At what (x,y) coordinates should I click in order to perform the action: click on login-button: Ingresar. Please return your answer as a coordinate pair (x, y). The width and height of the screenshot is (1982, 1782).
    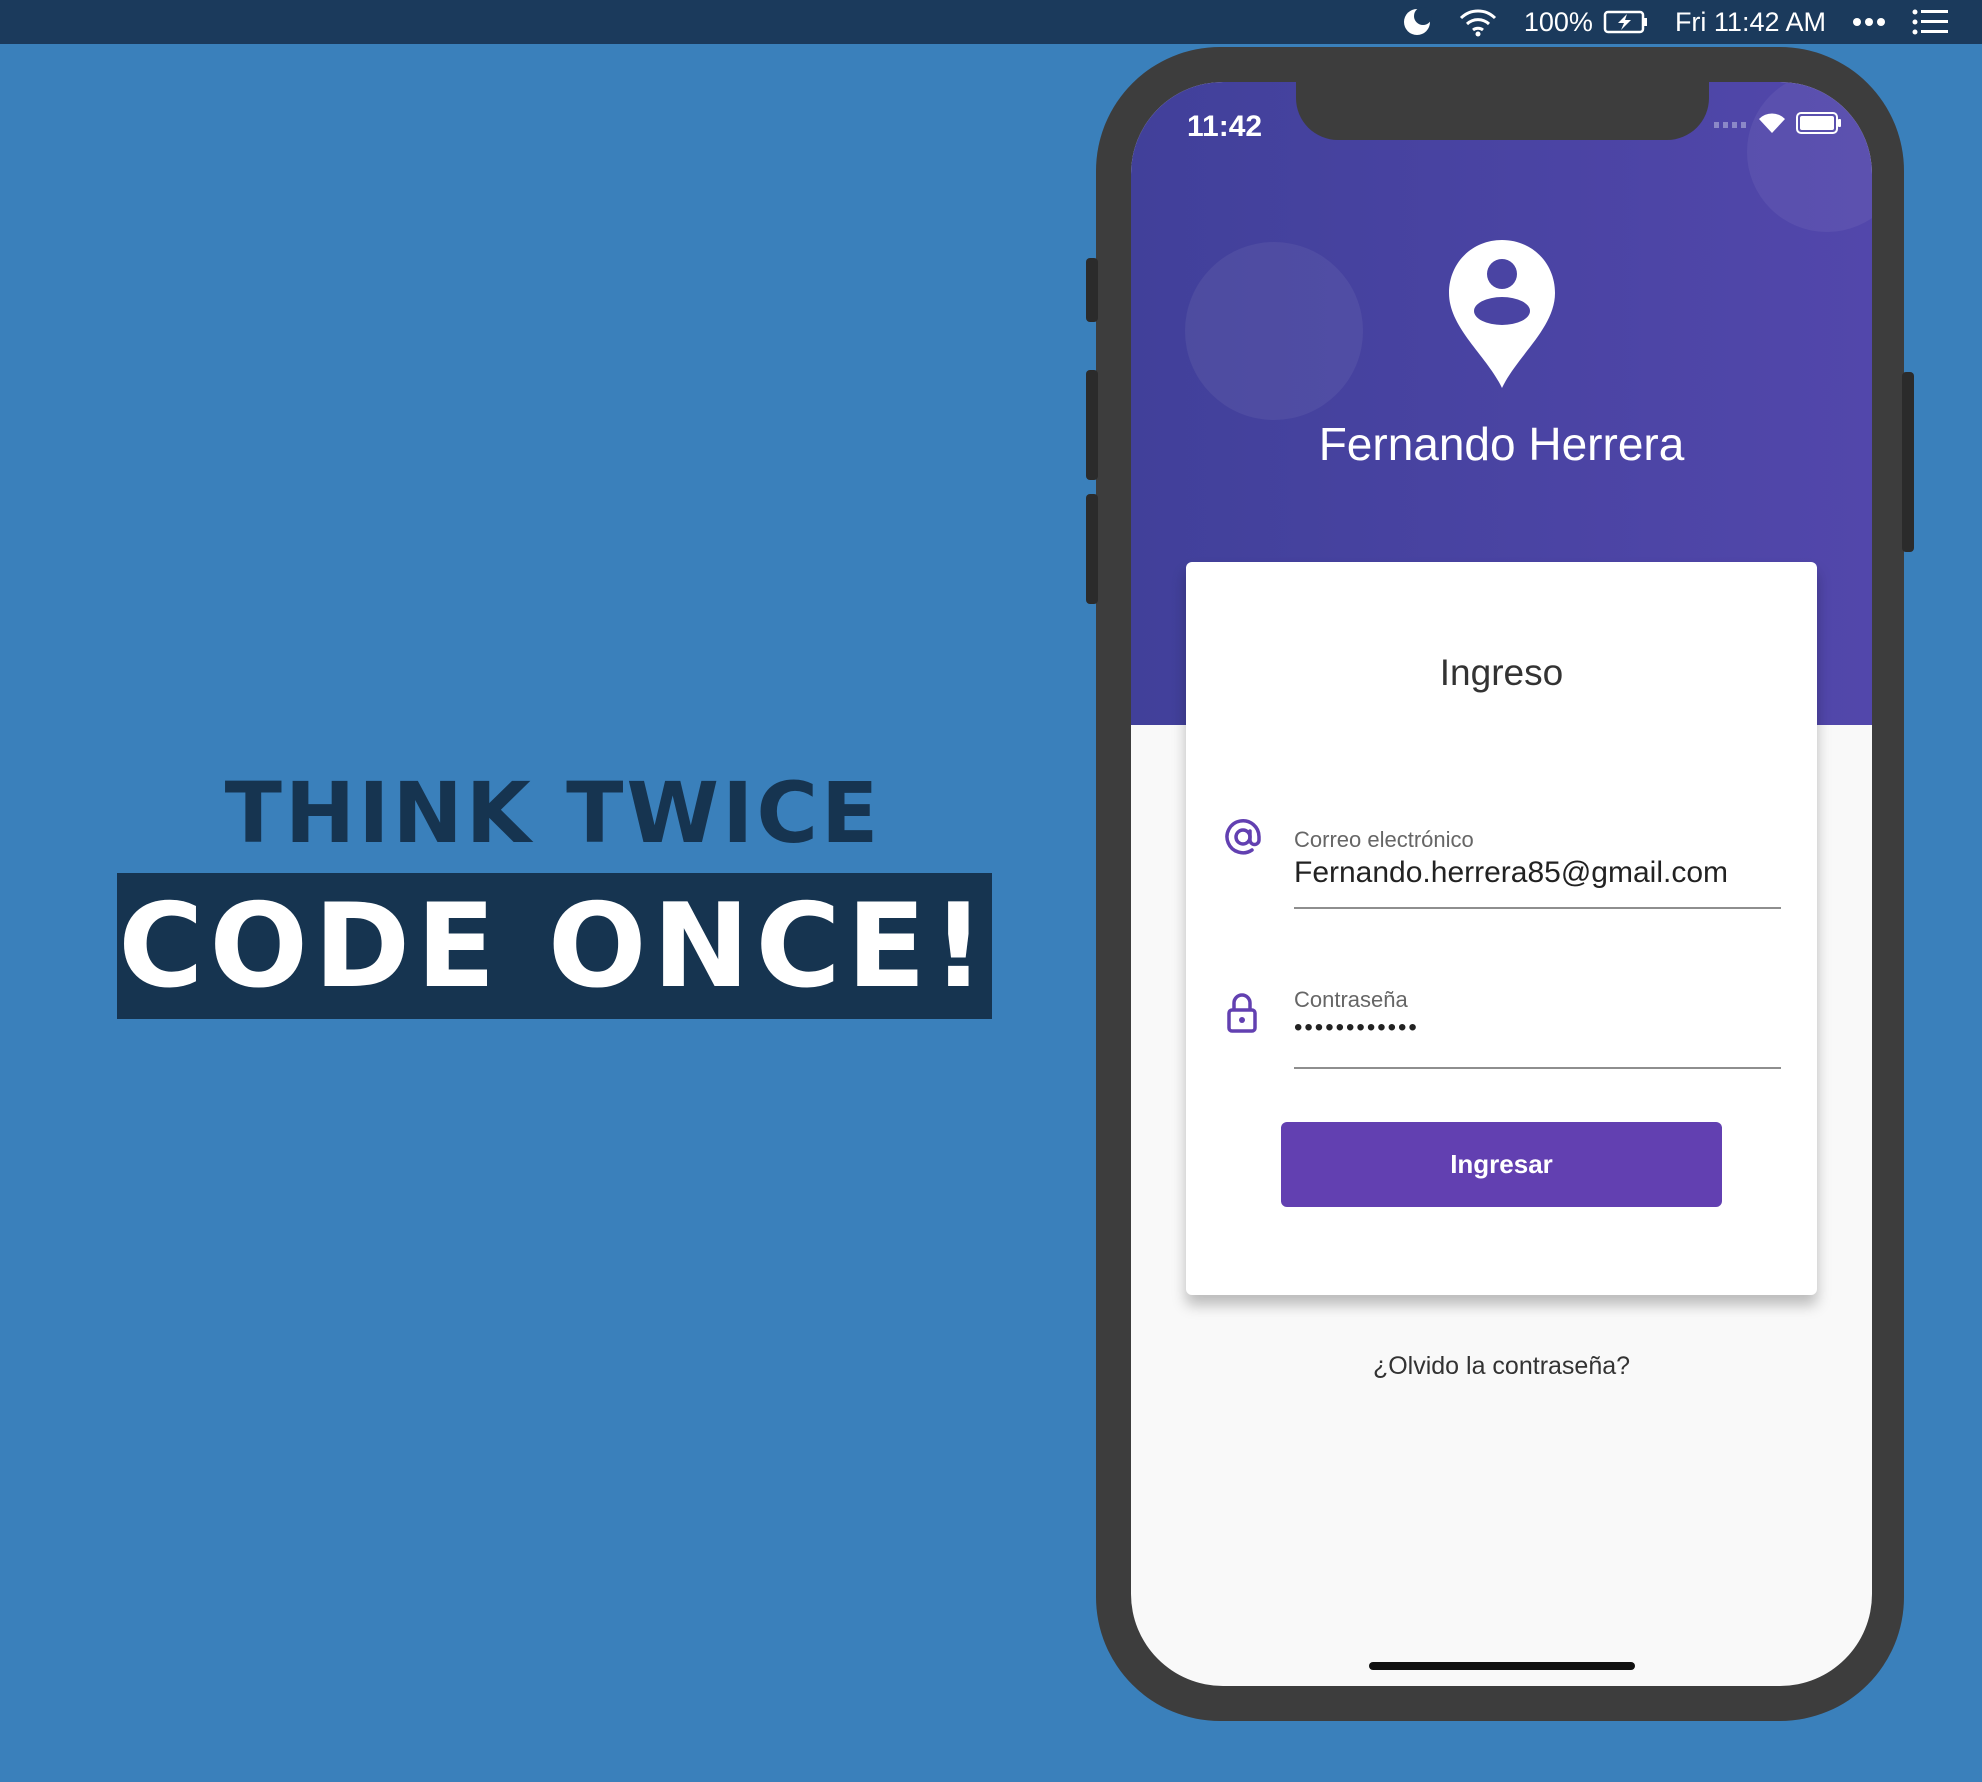
    Looking at the image, I should click on (1501, 1164).